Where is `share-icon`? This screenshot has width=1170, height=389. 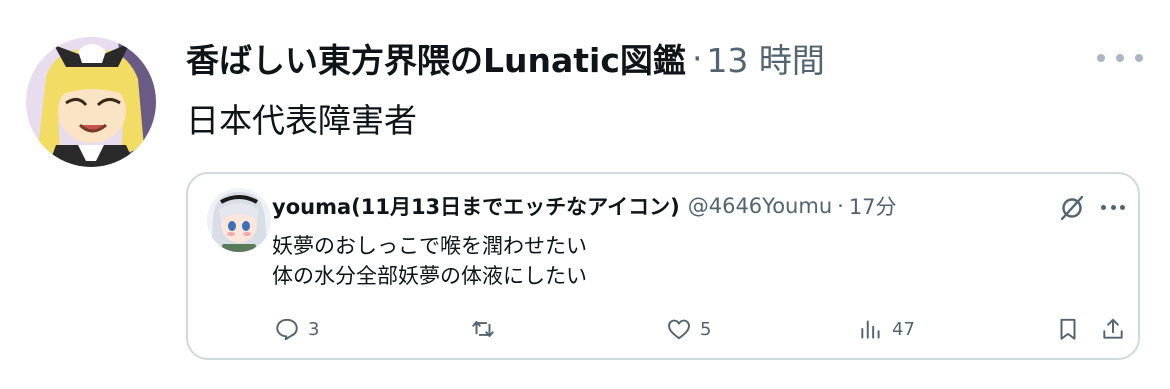
share-icon is located at coordinates (1113, 328).